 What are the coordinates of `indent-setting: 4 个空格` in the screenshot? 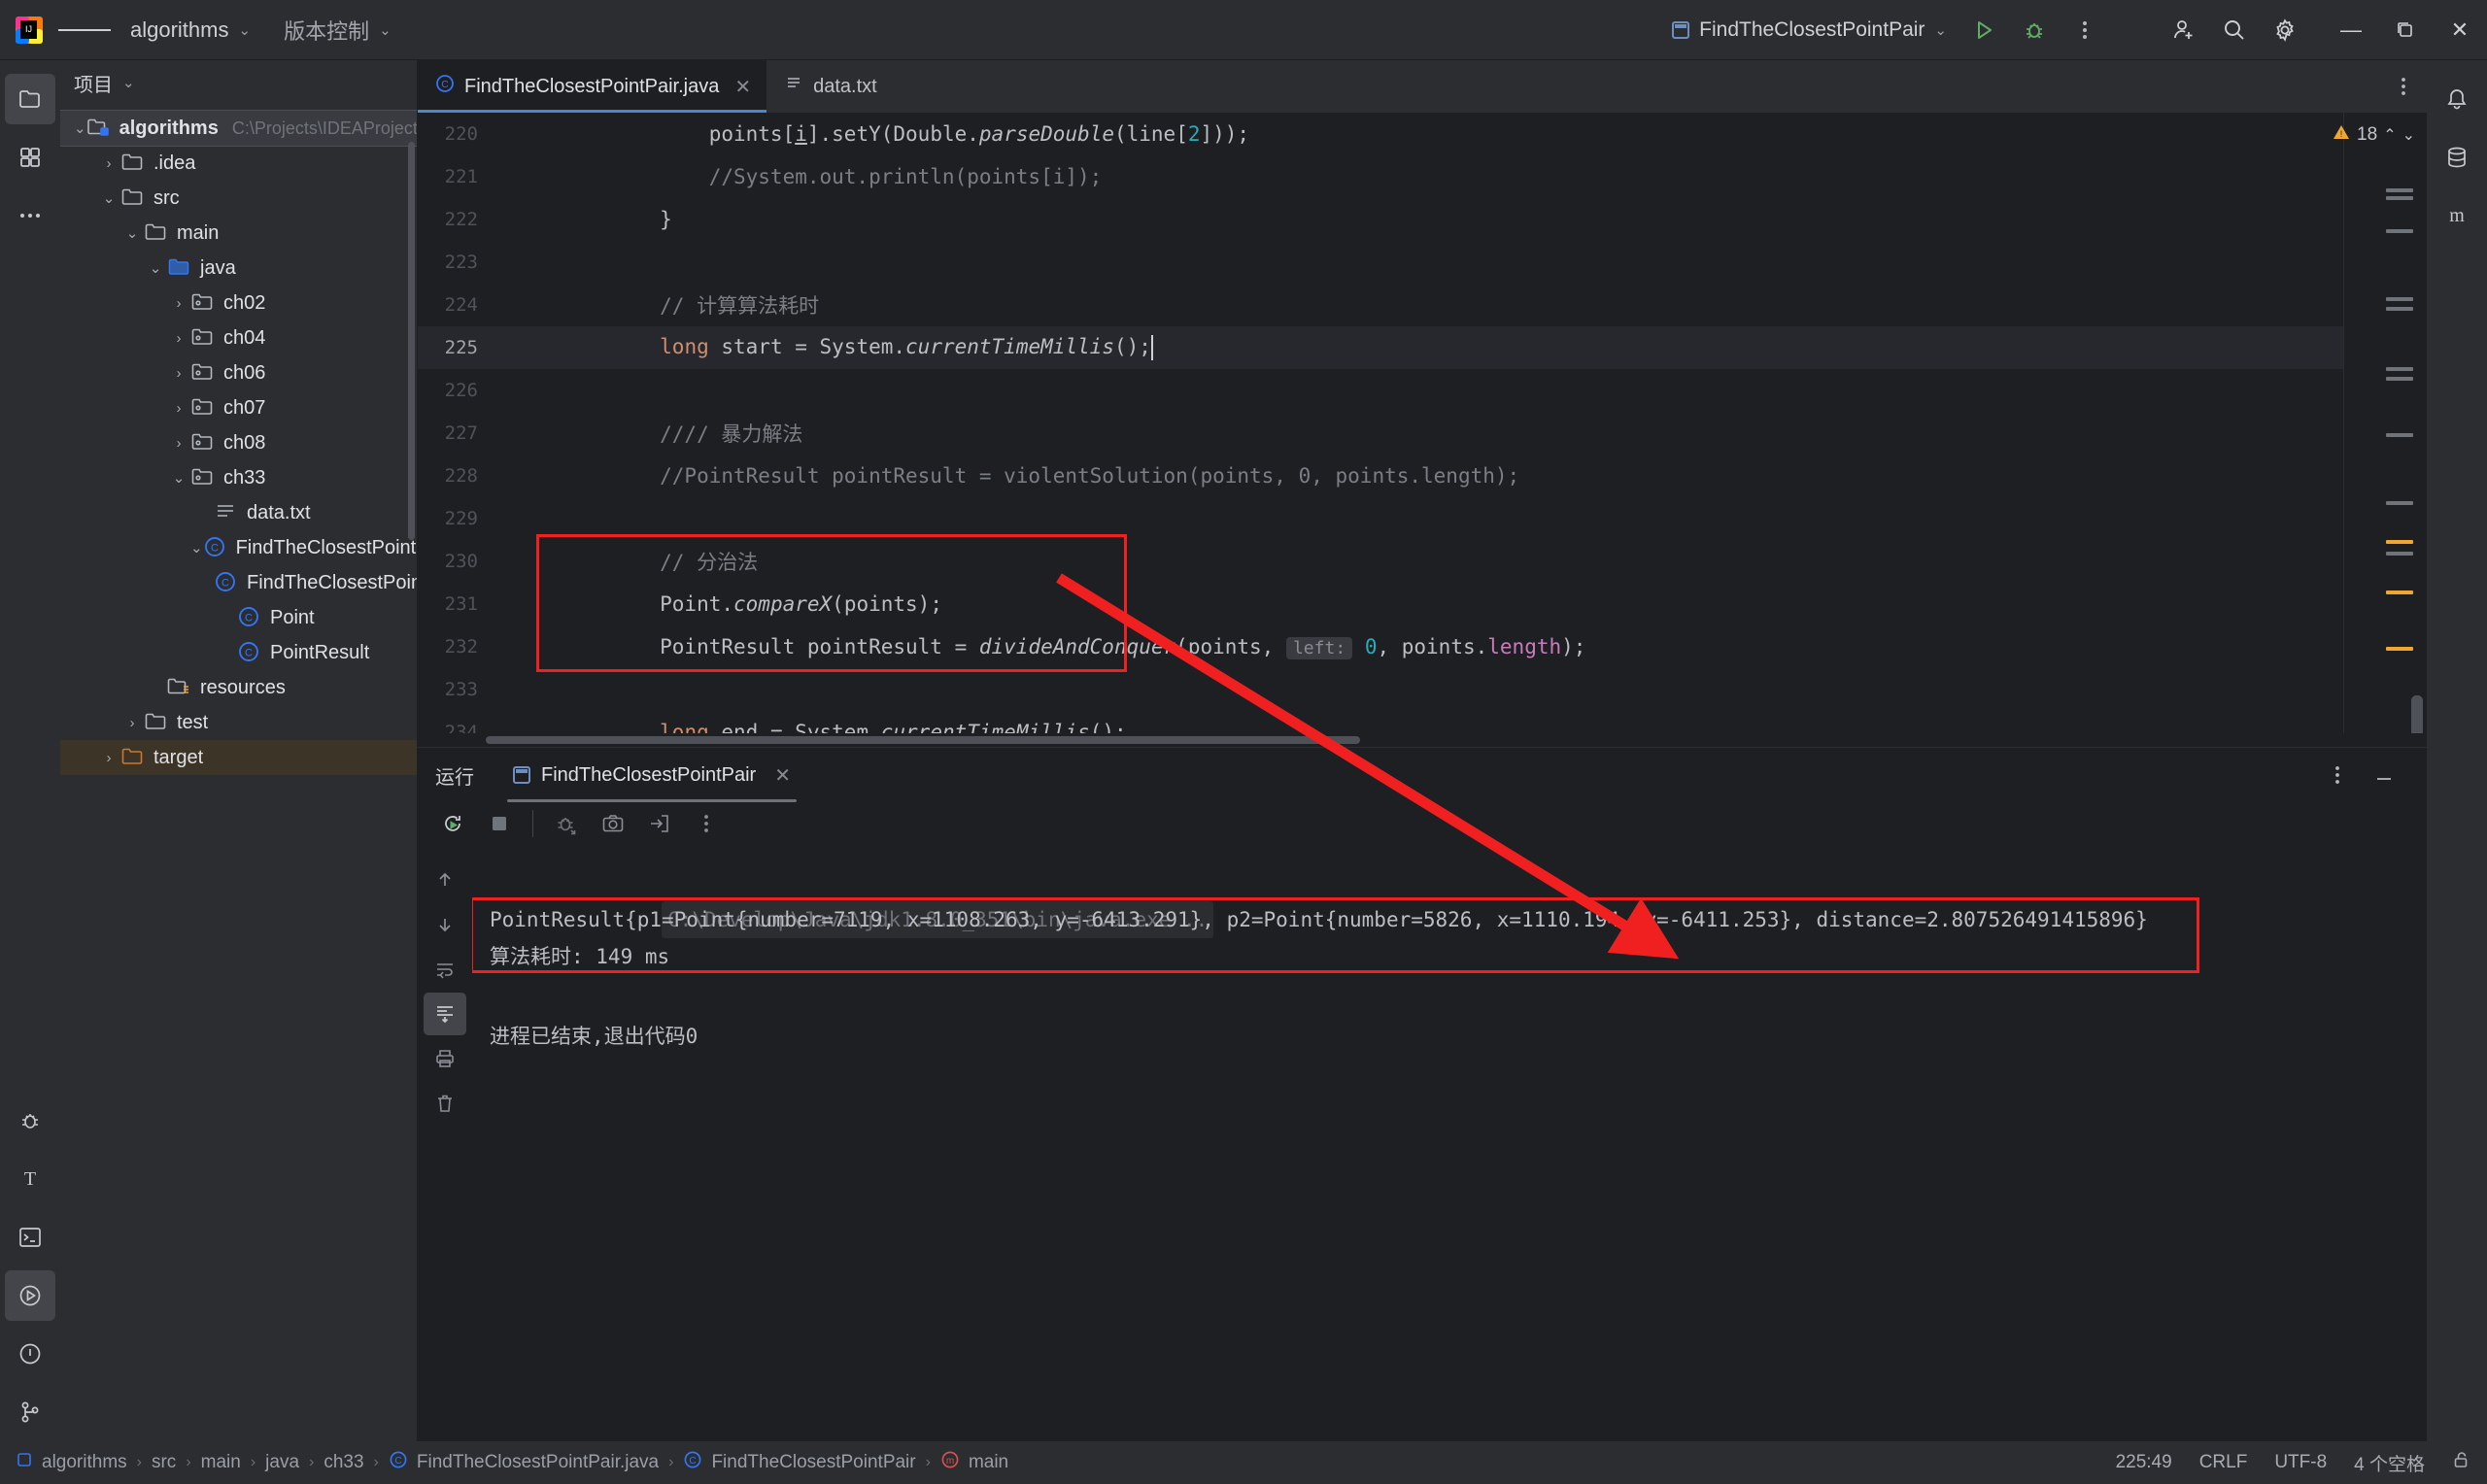 It's located at (2389, 1463).